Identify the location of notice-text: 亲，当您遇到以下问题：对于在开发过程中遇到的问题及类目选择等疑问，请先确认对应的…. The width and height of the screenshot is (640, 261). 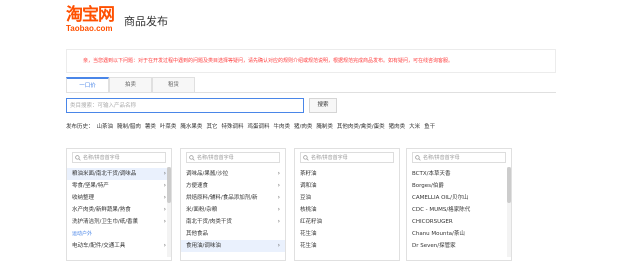
(268, 61).